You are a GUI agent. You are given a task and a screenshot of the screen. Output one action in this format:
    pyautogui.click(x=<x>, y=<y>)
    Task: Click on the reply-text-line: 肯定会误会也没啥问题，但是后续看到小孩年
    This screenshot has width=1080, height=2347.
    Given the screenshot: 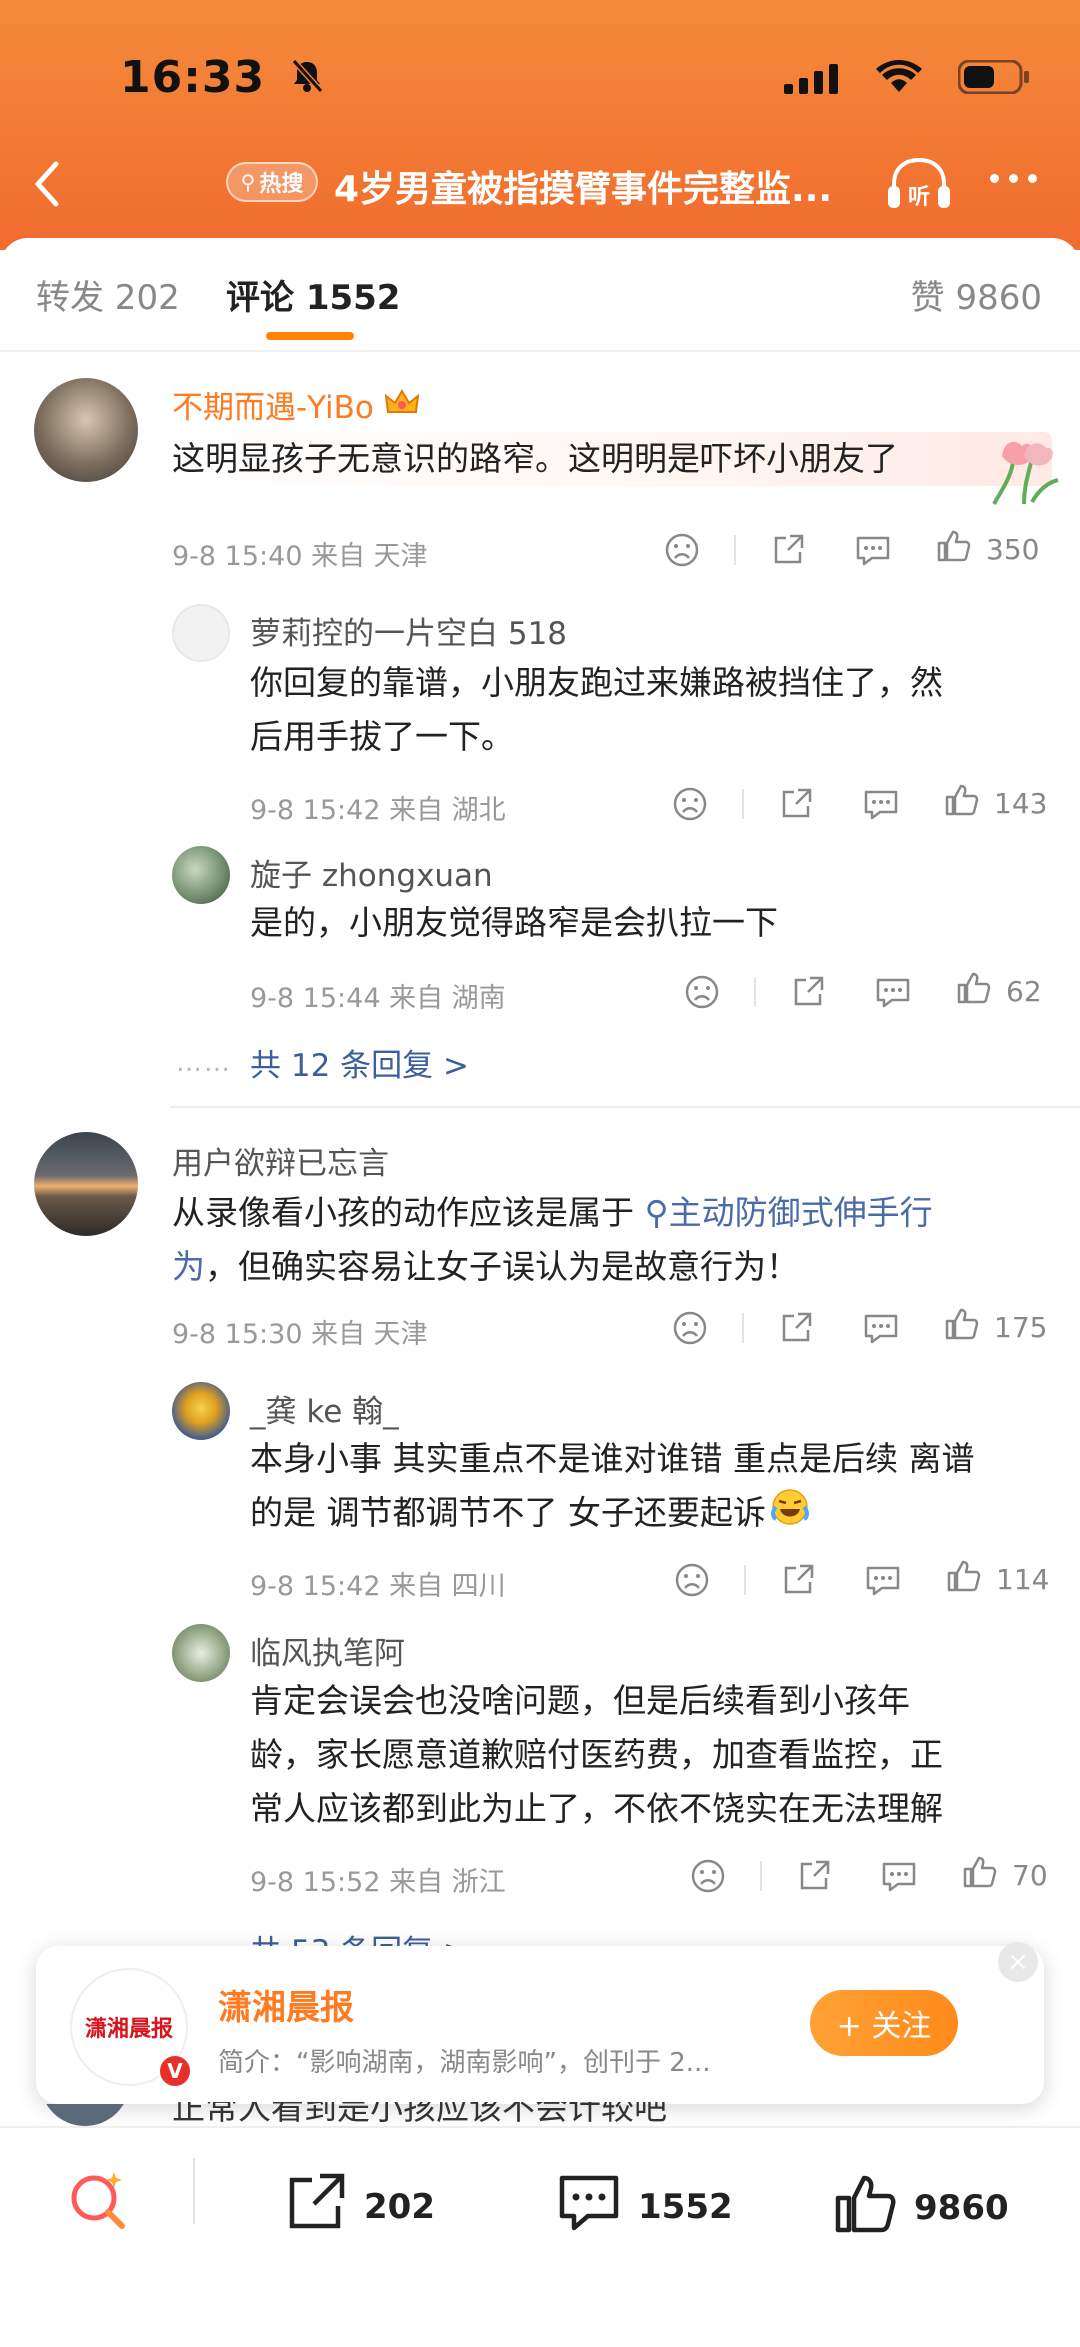 What is the action you would take?
    pyautogui.click(x=580, y=1700)
    